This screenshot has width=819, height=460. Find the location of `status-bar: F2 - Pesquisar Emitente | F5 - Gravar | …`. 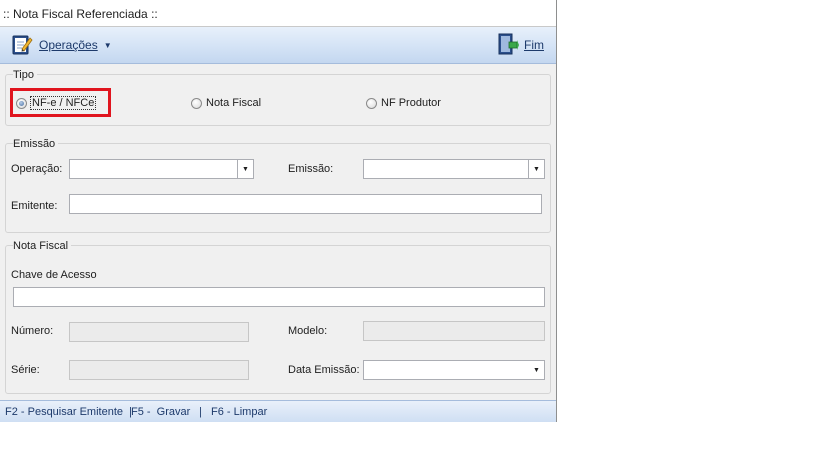

status-bar: F2 - Pesquisar Emitente | F5 - Gravar | … is located at coordinates (278, 411).